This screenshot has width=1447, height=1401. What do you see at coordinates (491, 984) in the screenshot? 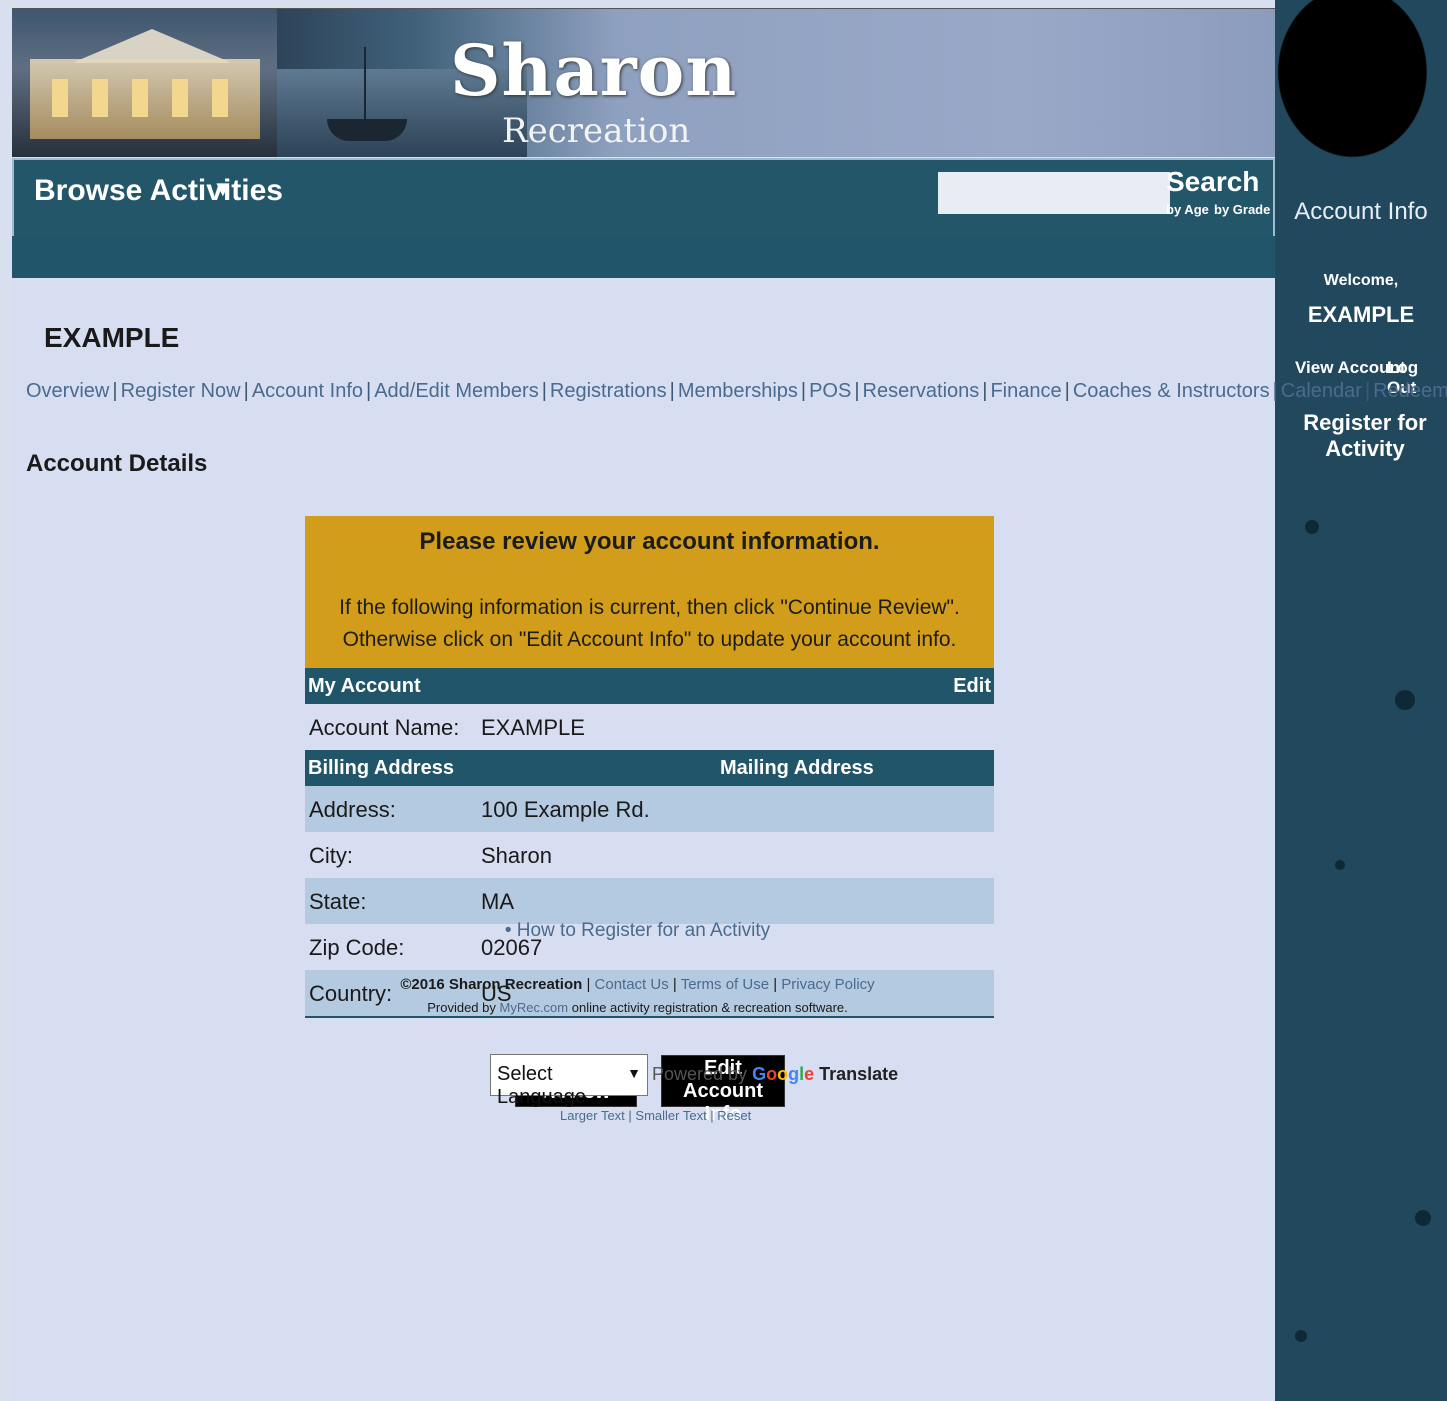
I see `copyright-text: ©2016 Sharon Recreation` at bounding box center [491, 984].